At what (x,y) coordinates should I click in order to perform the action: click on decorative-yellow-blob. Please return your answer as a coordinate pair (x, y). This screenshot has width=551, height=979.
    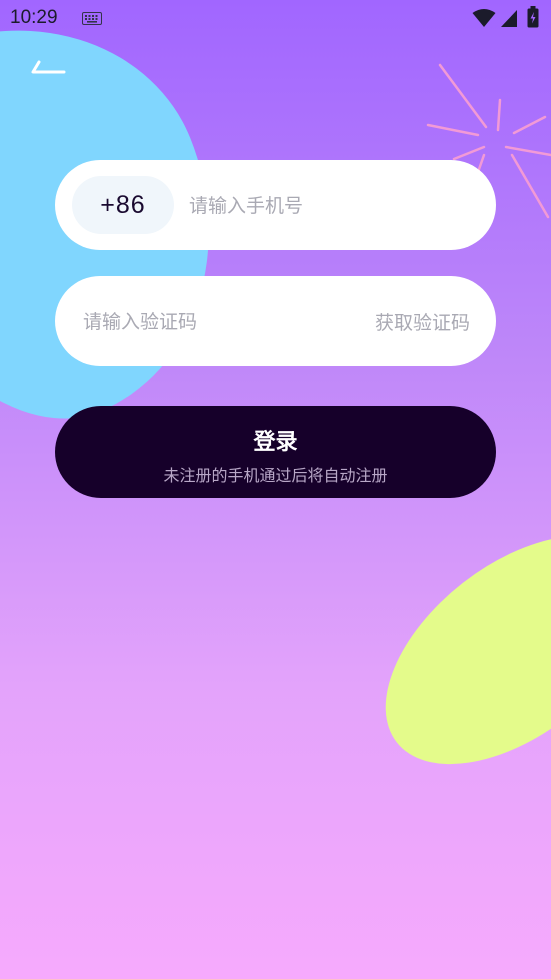
    Looking at the image, I should click on (447, 650).